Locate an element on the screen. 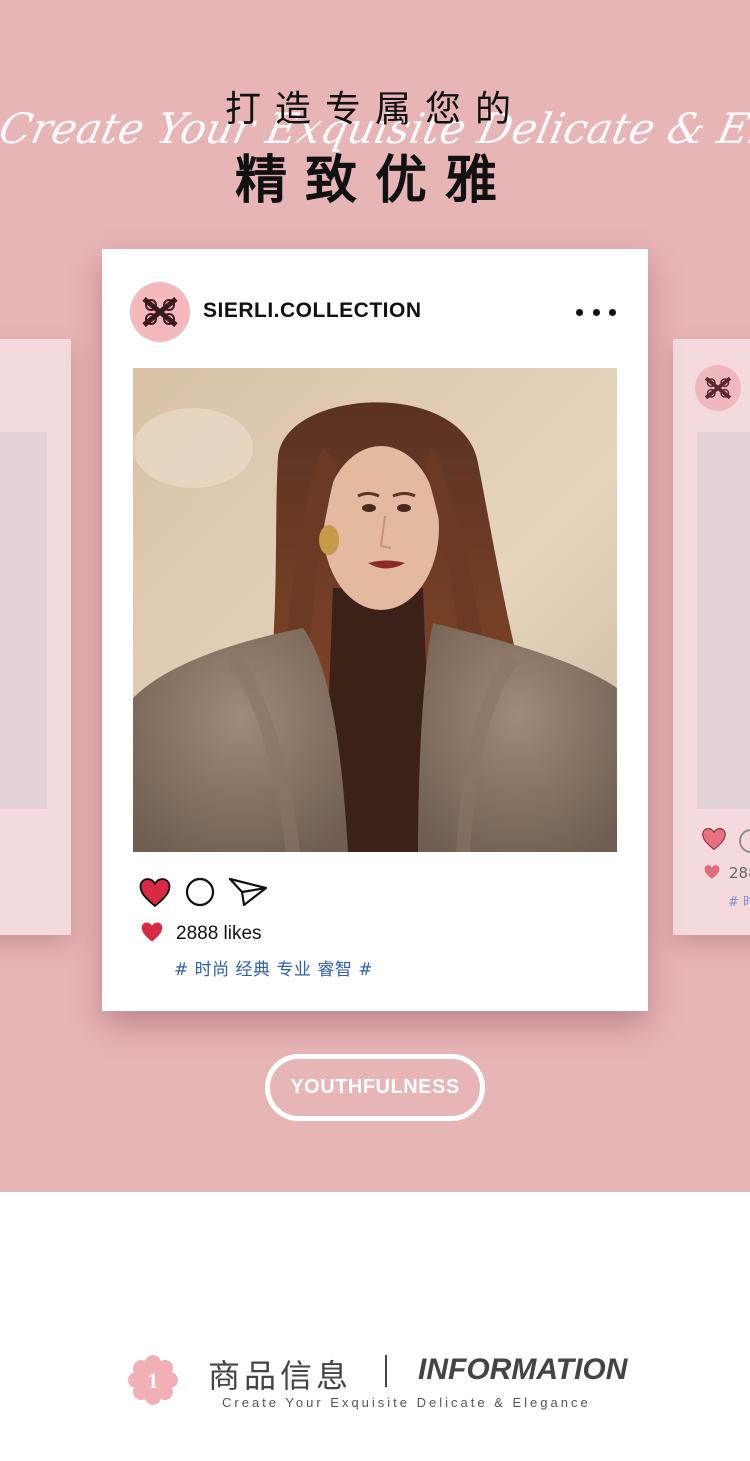 This screenshot has width=750, height=1461. side-card-right: 288 # 时 is located at coordinates (711, 637).